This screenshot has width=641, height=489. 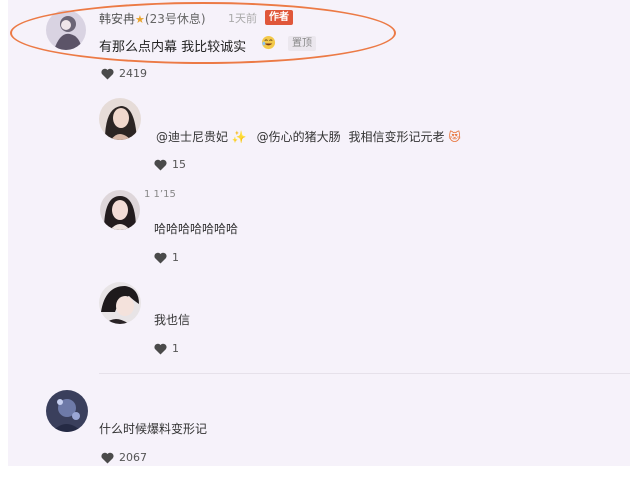 What do you see at coordinates (299, 137) in the screenshot?
I see `mention-link: @伤心的猪大肠` at bounding box center [299, 137].